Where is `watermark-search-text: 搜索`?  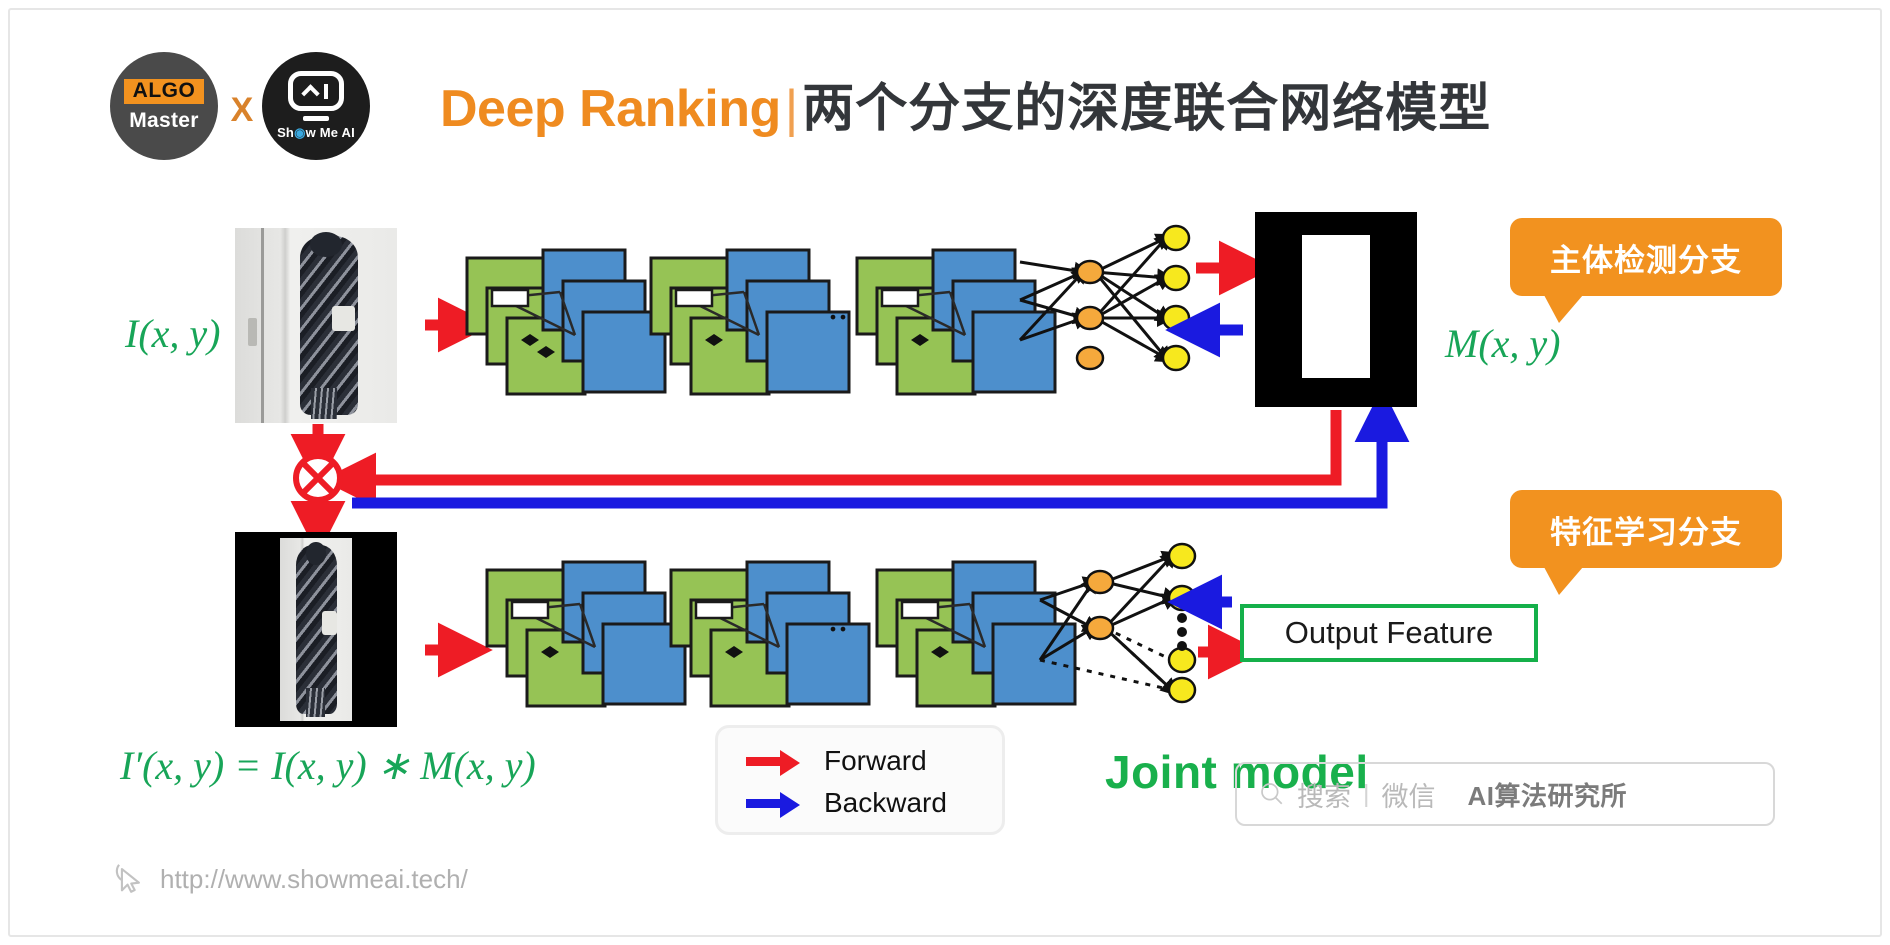 watermark-search-text: 搜索 is located at coordinates (1324, 796).